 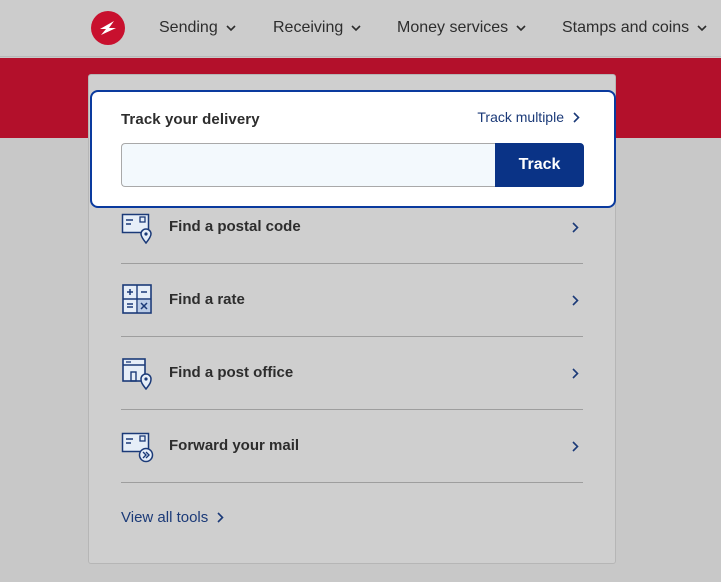 What do you see at coordinates (108, 28) in the screenshot?
I see `canada-post-logo-icon` at bounding box center [108, 28].